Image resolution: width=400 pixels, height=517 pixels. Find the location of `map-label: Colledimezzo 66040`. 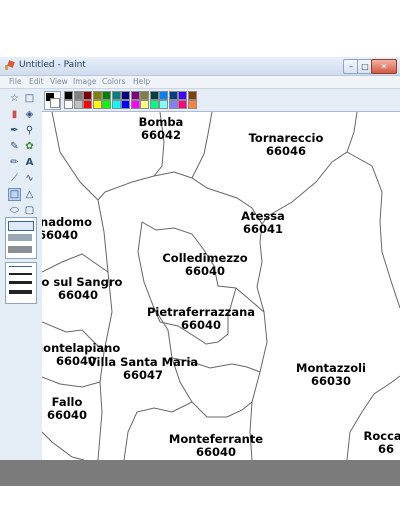

map-label: Colledimezzo 66040 is located at coordinates (204, 265).